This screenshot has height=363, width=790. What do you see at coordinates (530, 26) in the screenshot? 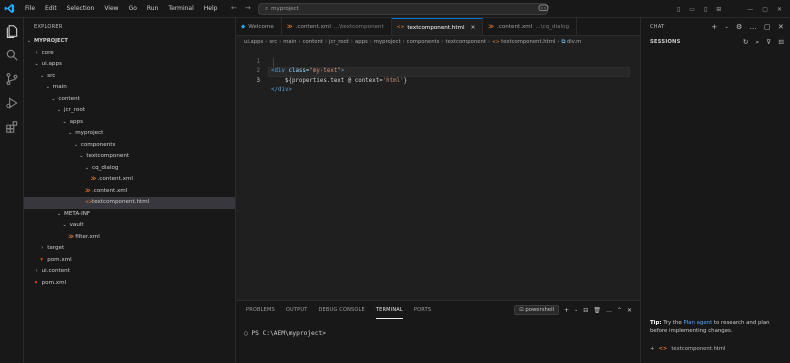
I see `editor-tab: ≫ .content.xml ...\cq_dialog` at bounding box center [530, 26].